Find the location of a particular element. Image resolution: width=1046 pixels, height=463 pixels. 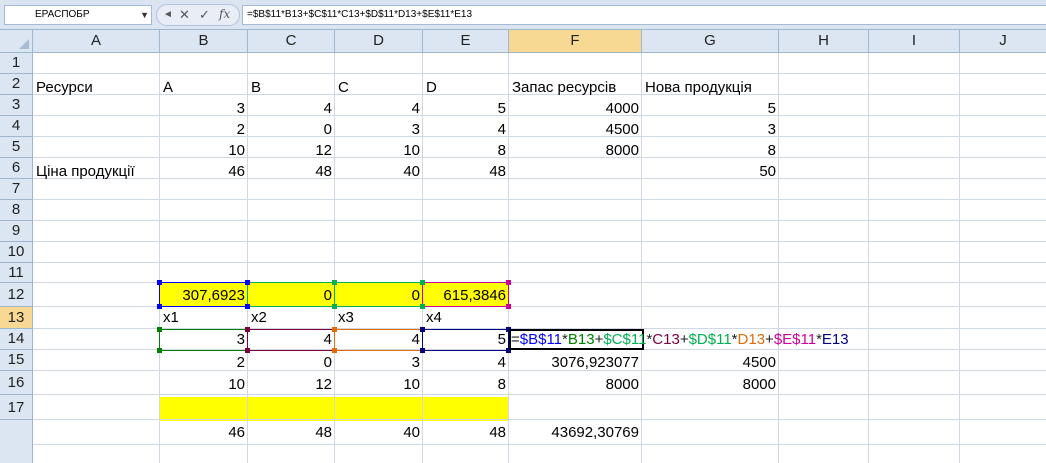

column-header-i: I is located at coordinates (914, 41).